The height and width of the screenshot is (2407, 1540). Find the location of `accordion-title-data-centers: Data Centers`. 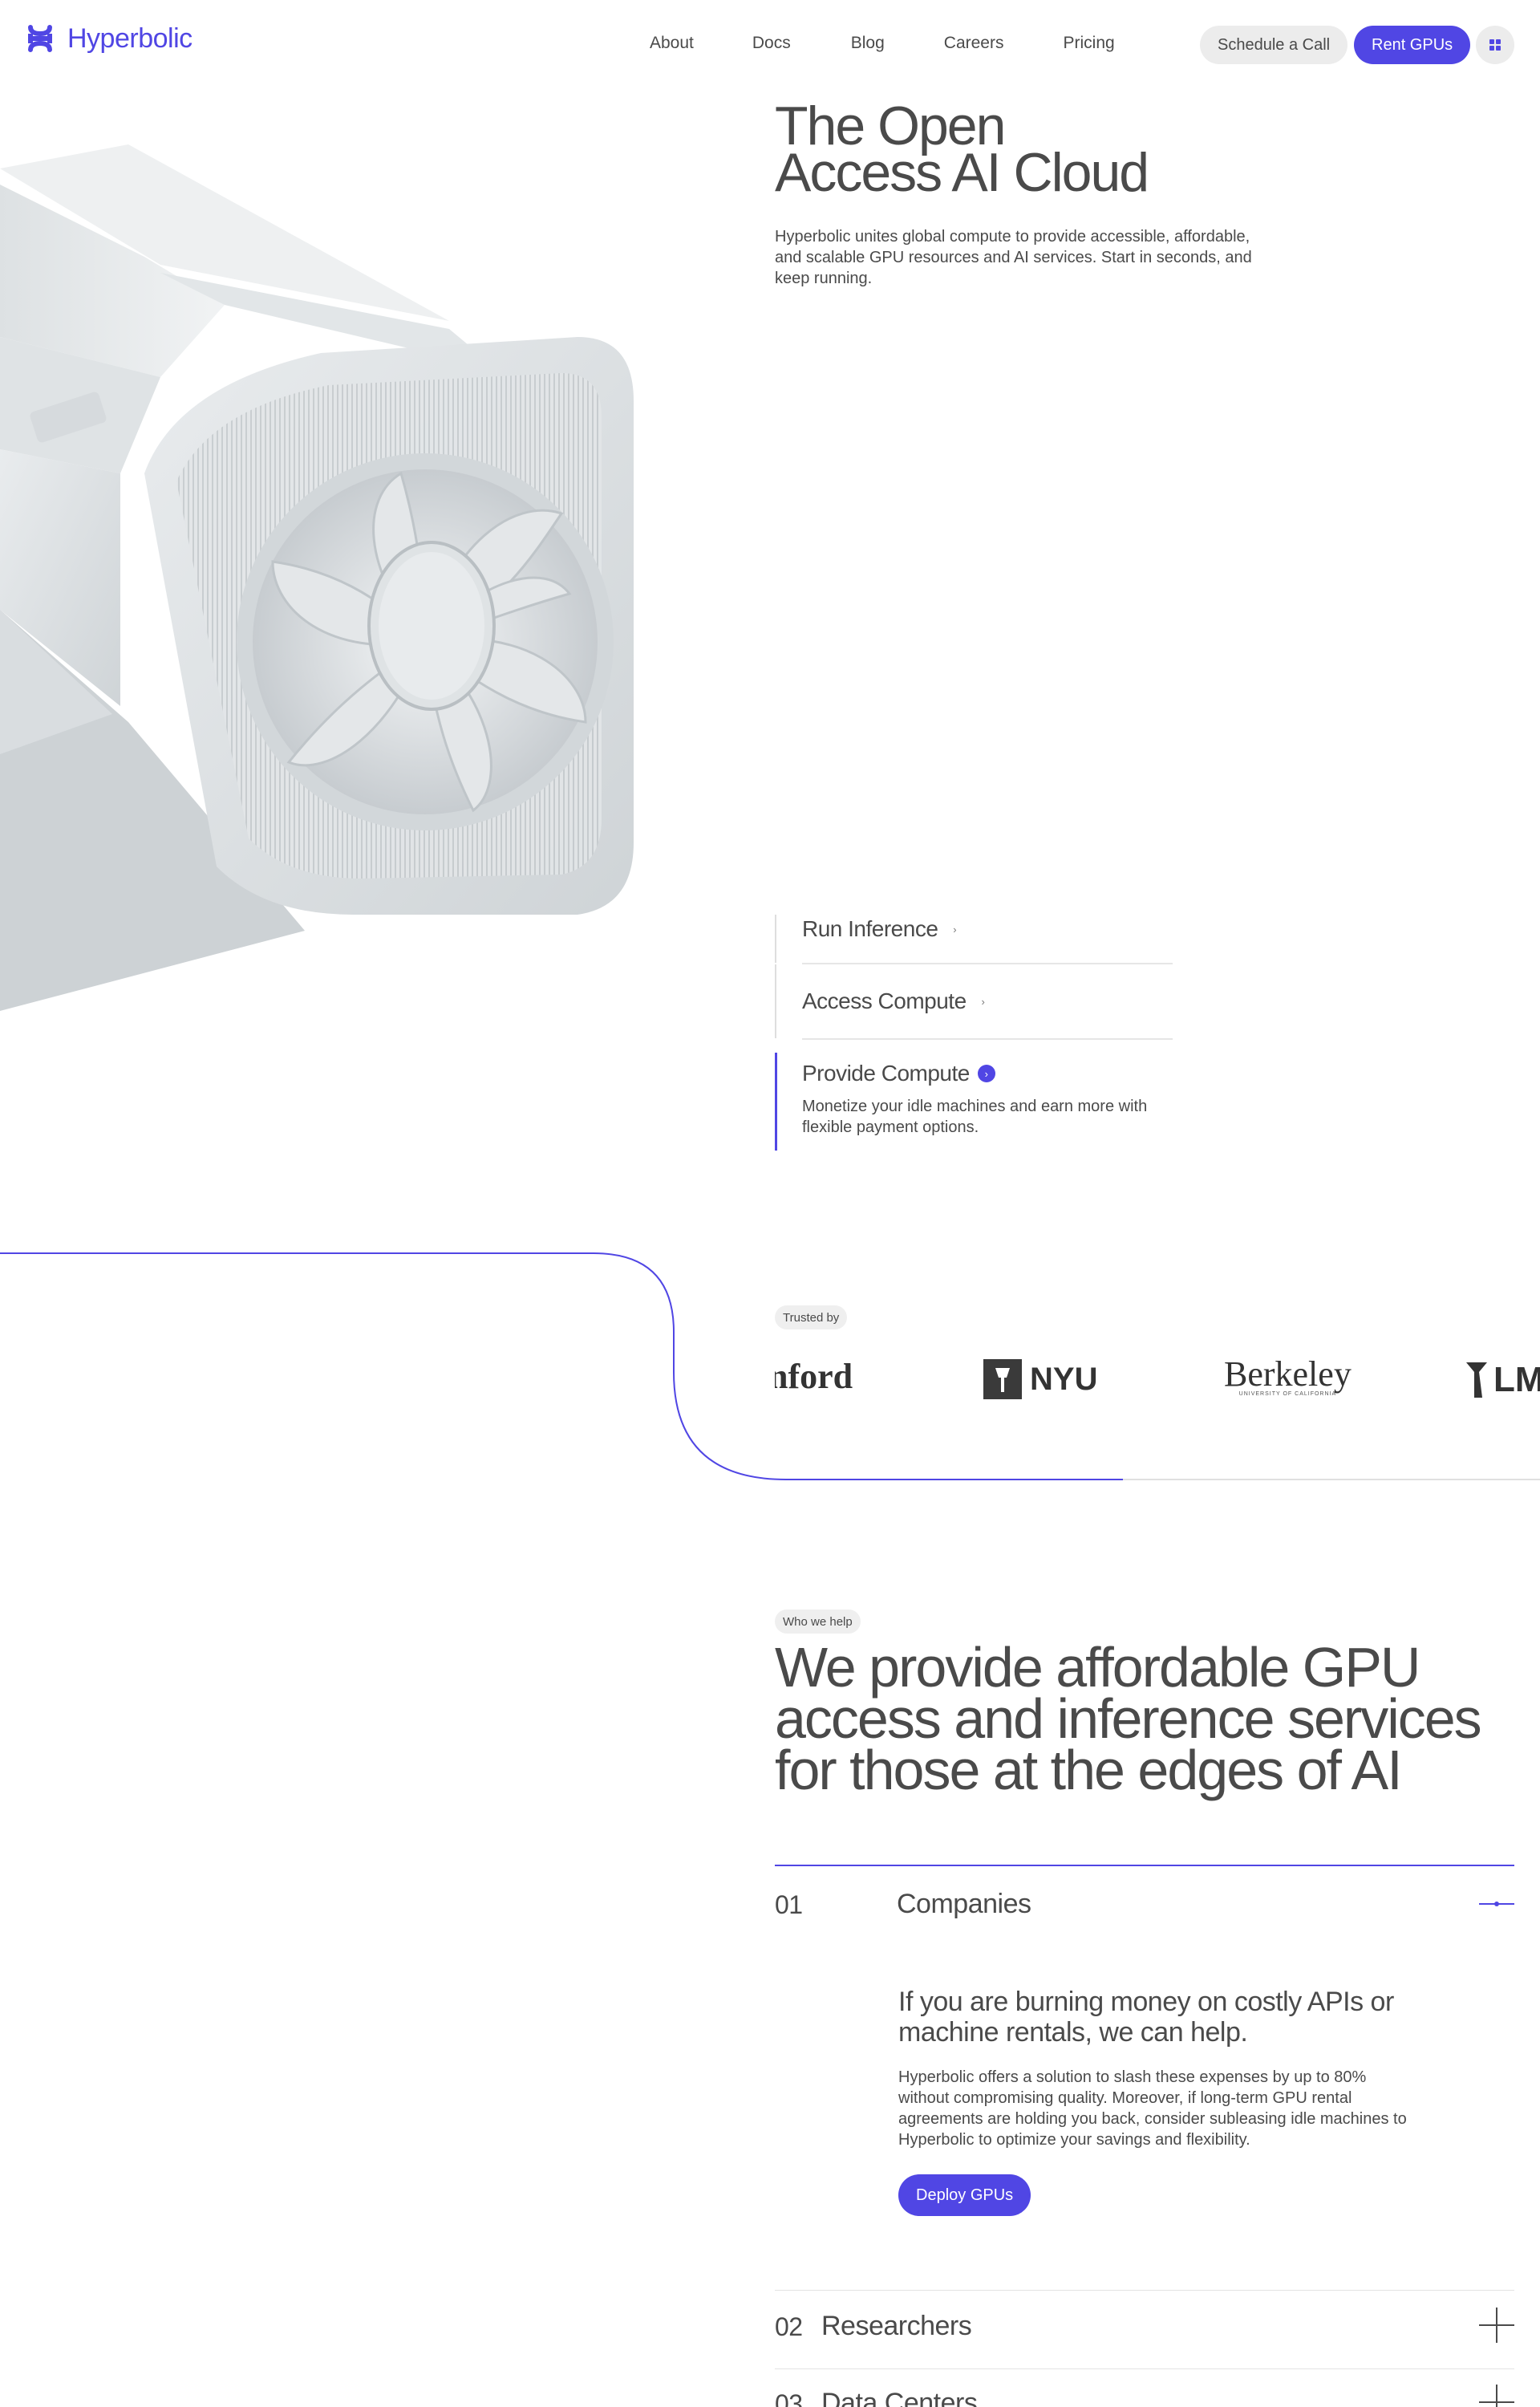

accordion-title-data-centers: Data Centers is located at coordinates (900, 2398).